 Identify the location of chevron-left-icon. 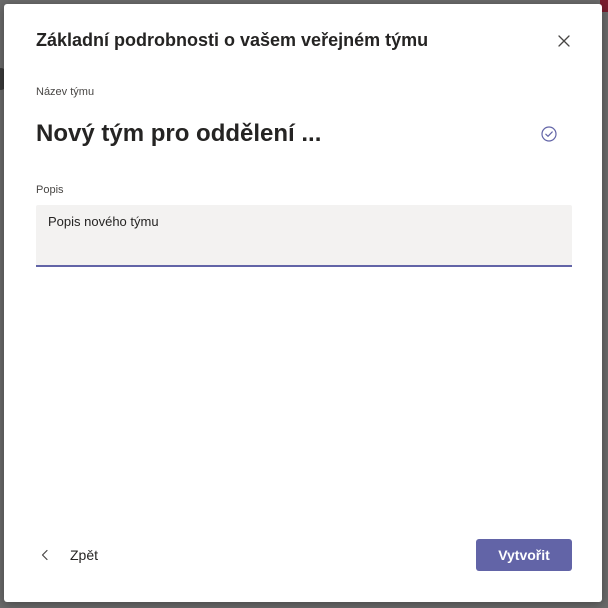
(44, 555).